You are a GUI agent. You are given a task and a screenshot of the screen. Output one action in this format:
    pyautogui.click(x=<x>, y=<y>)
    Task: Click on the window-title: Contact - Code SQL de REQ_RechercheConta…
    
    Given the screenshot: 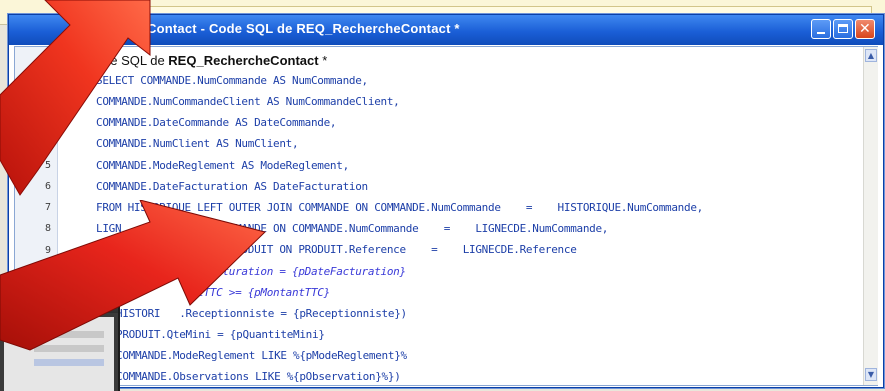 What is the action you would take?
    pyautogui.click(x=303, y=28)
    